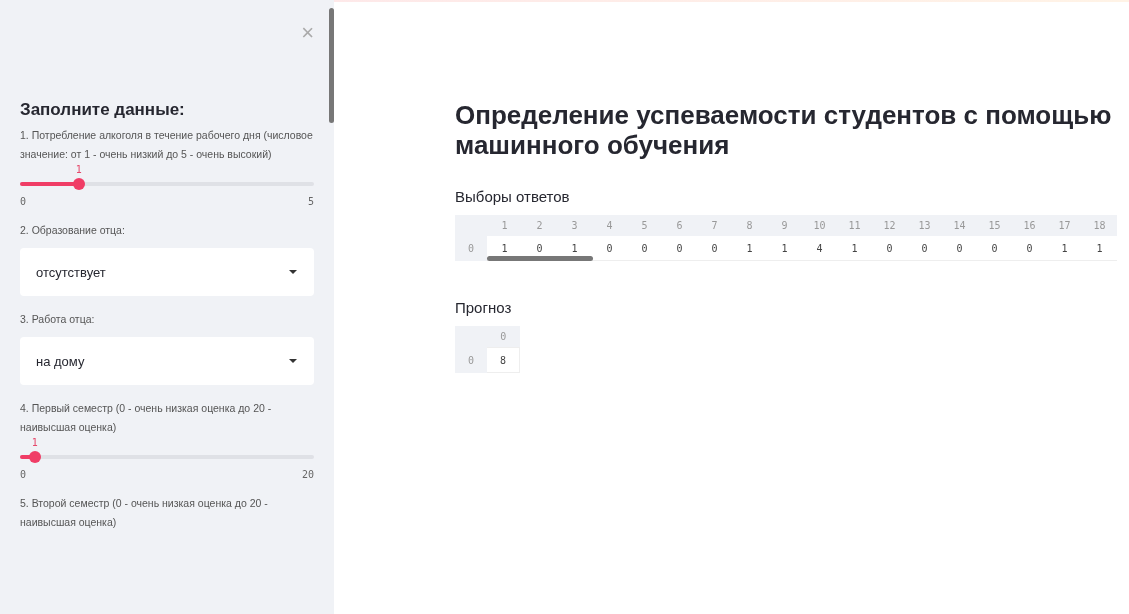 This screenshot has height=614, width=1129. I want to click on field-label: 1. Потребление алкоголя в течение рабочего дня (числовое значение: от 1 - очень низкий до 5 - очень высокий), so click(167, 145).